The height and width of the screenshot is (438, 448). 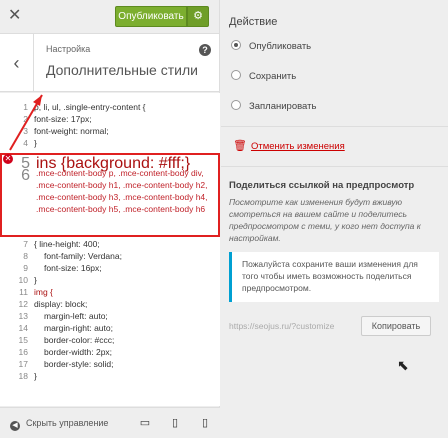 I want to click on code-text: border-width: 2px;, so click(x=78, y=352).